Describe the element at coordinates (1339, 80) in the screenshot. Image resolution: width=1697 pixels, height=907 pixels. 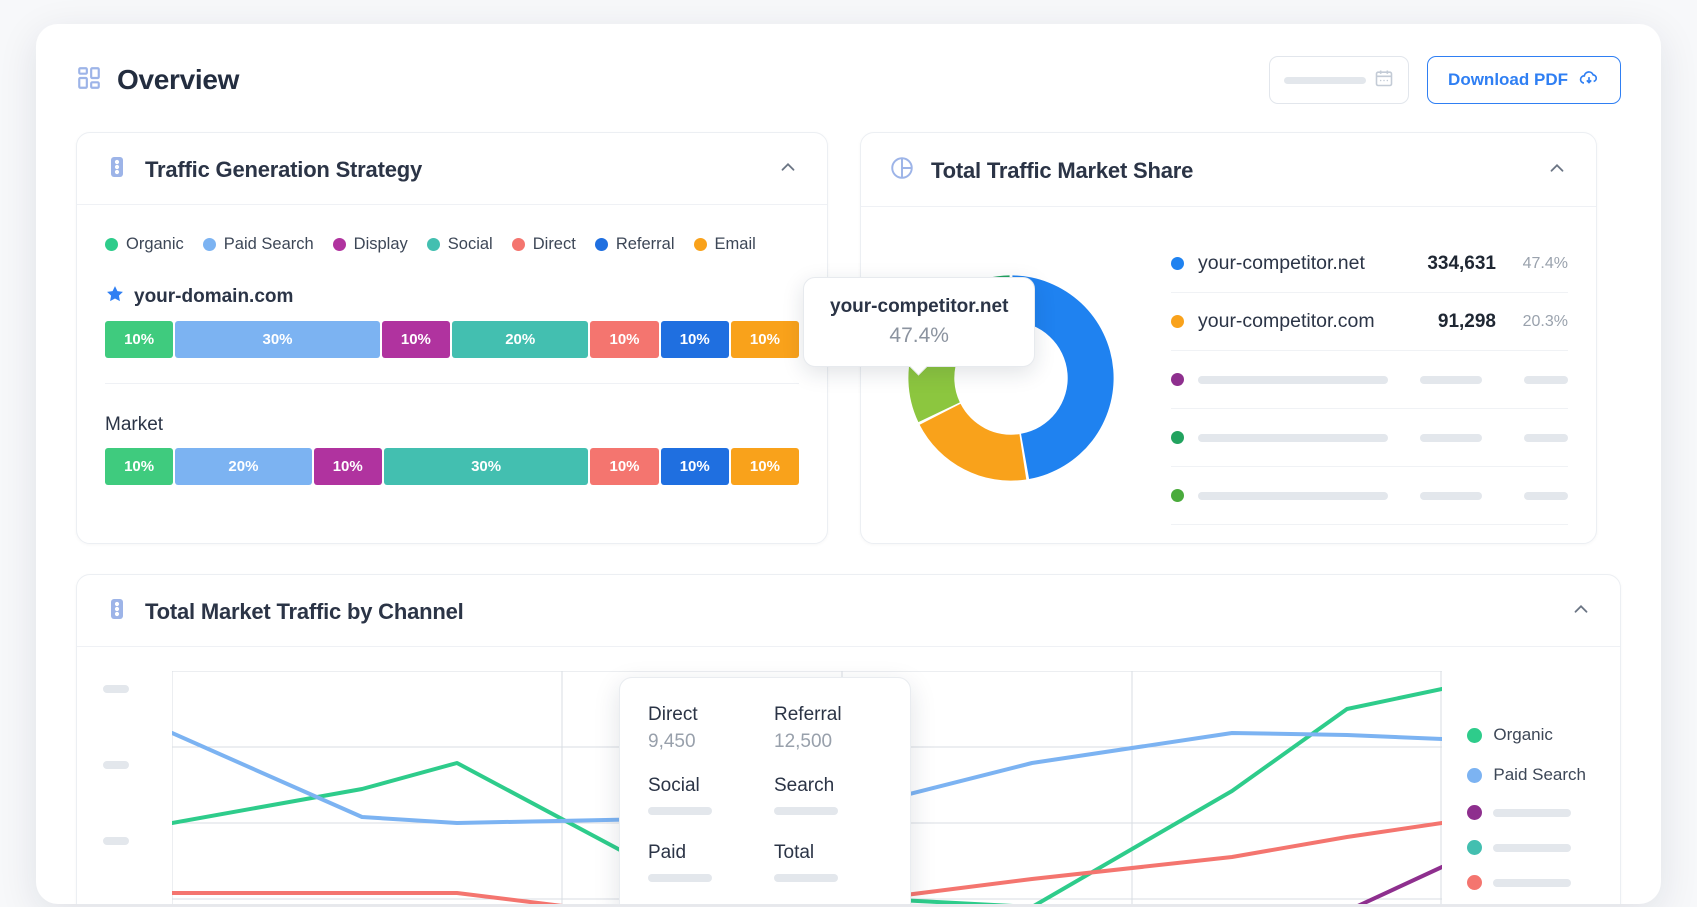
I see `date-picker` at that location.